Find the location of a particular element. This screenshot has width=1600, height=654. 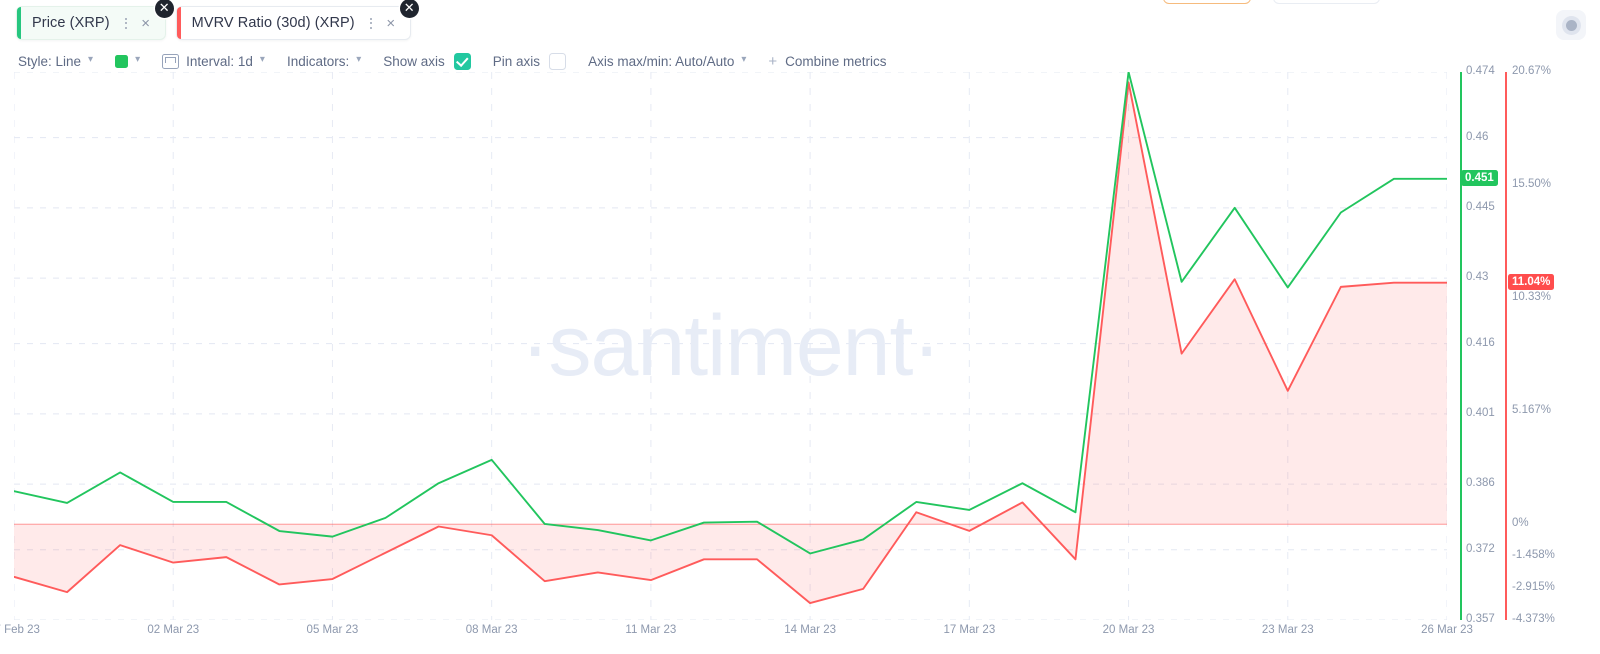

x-axis-tick: 26 Mar 23 is located at coordinates (1447, 630).